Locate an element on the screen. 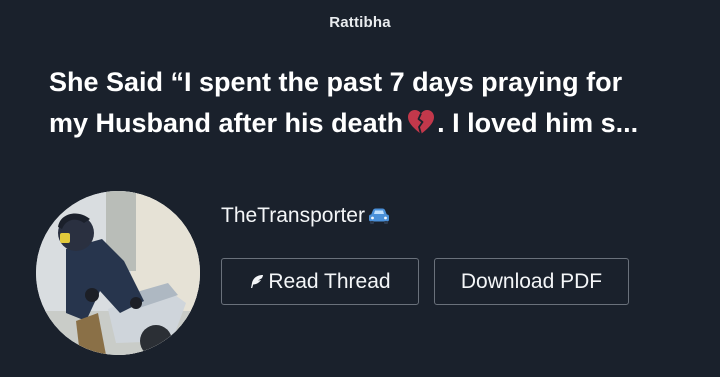  brand-title: Rattibha is located at coordinates (360, 22).